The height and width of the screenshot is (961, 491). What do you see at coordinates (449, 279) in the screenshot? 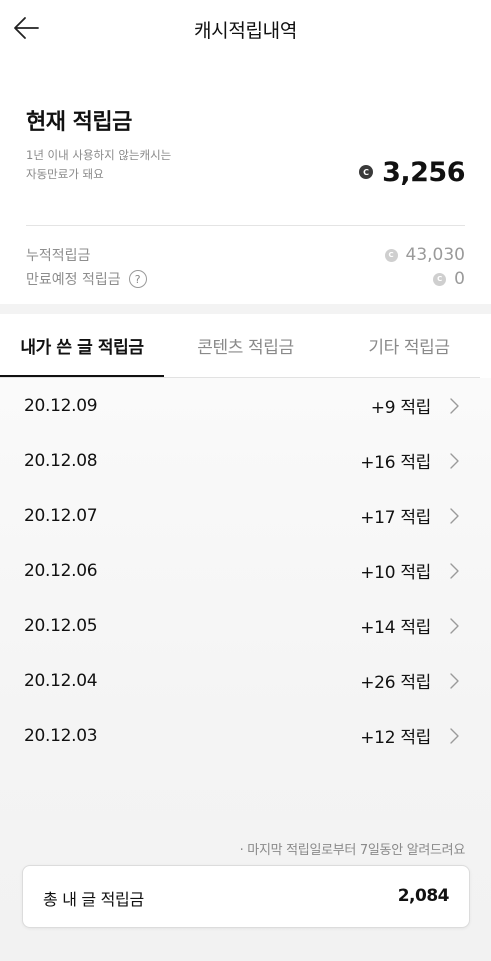
I see `expiring-value: C 0` at bounding box center [449, 279].